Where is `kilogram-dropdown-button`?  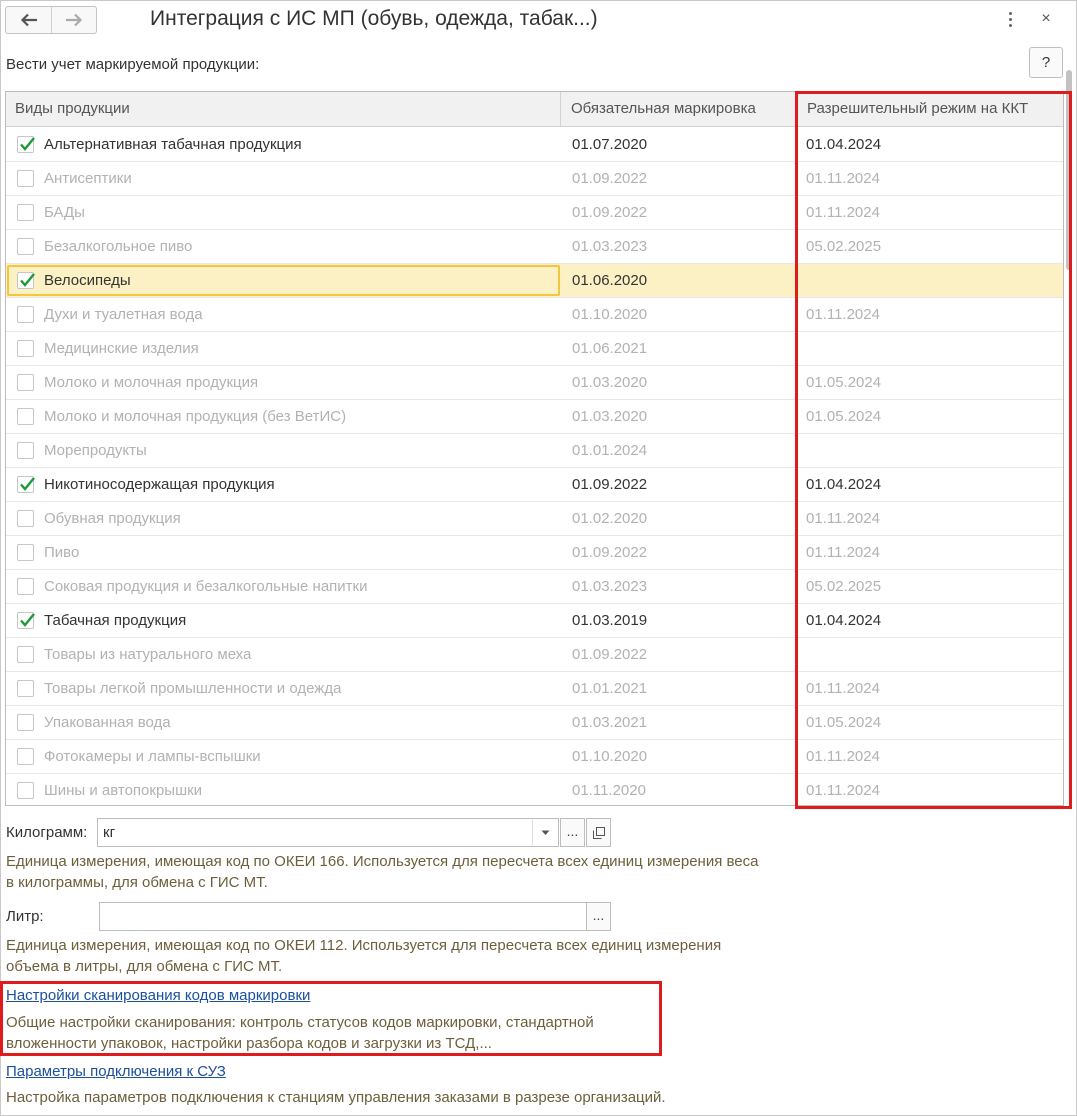 kilogram-dropdown-button is located at coordinates (545, 832).